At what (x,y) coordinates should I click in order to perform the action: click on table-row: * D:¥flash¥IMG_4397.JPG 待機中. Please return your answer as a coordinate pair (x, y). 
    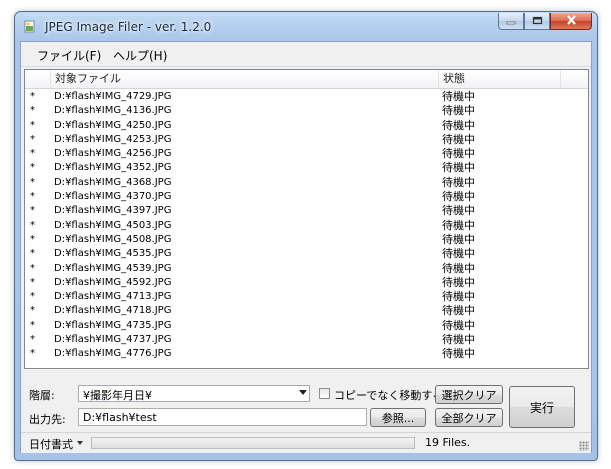
    Looking at the image, I should click on (306, 211).